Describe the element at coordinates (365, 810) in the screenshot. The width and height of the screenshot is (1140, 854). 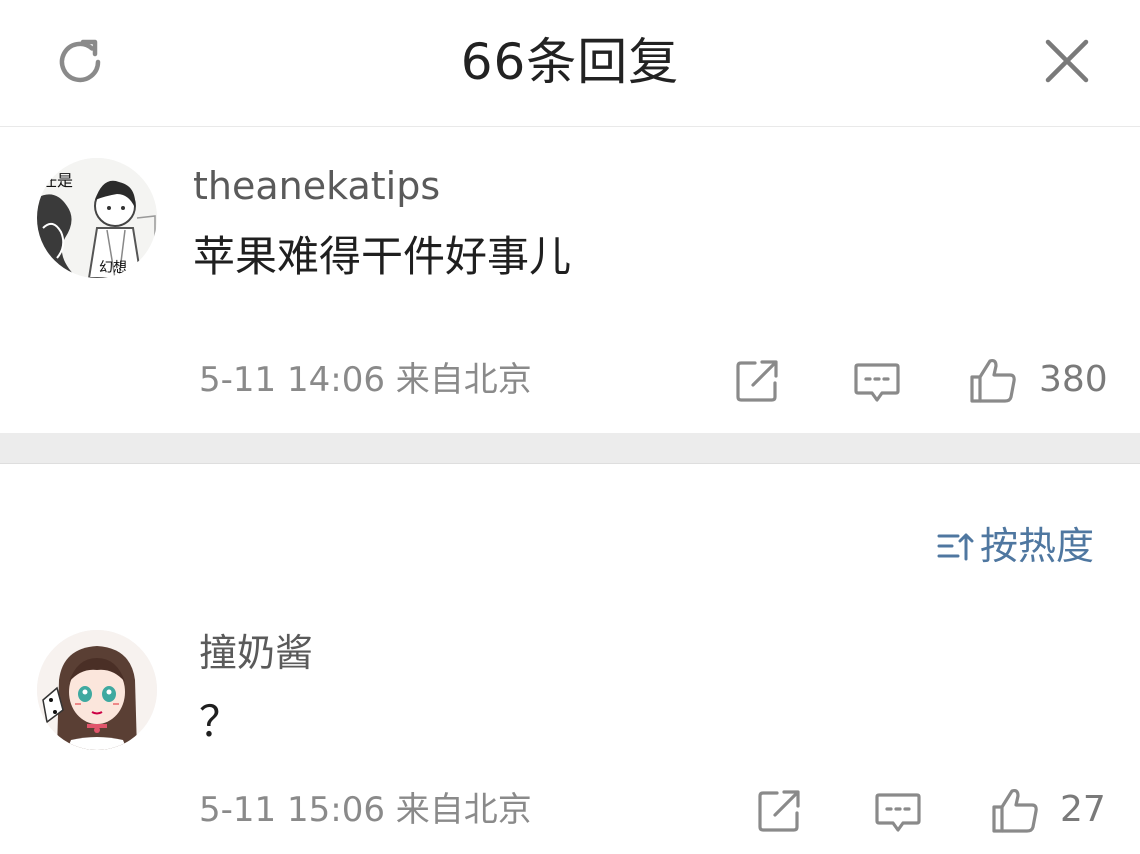
I see `reply-meta: 5-11 15:06 来自北京` at that location.